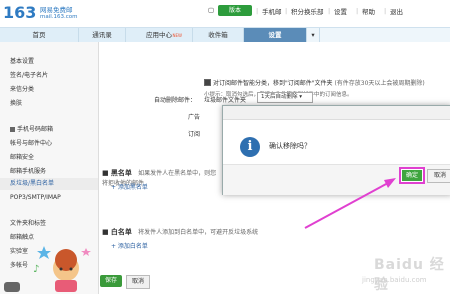 This screenshot has height=294, width=450. Describe the element at coordinates (409, 275) in the screenshot. I see `watermark-brand: Baidu 经验` at that location.